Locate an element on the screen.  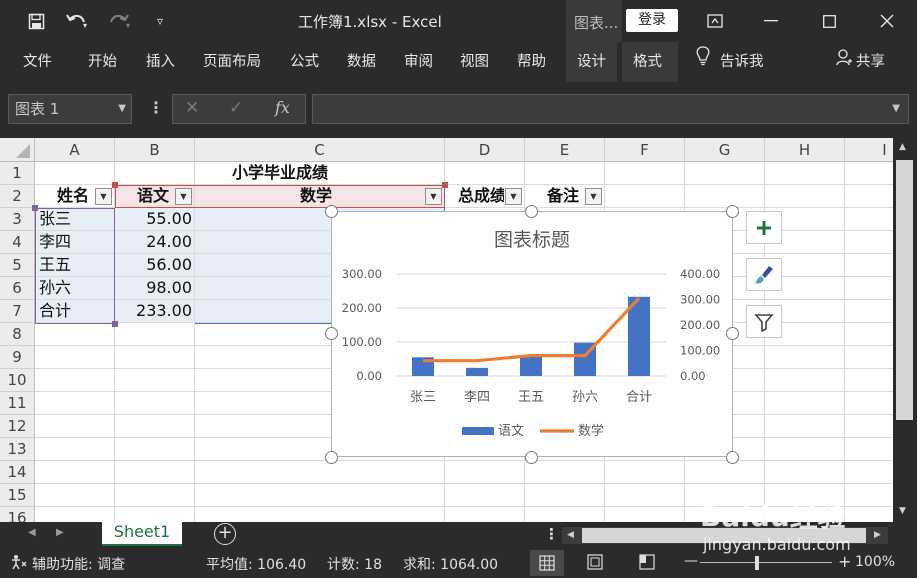
range-outline-names is located at coordinates (75, 266).